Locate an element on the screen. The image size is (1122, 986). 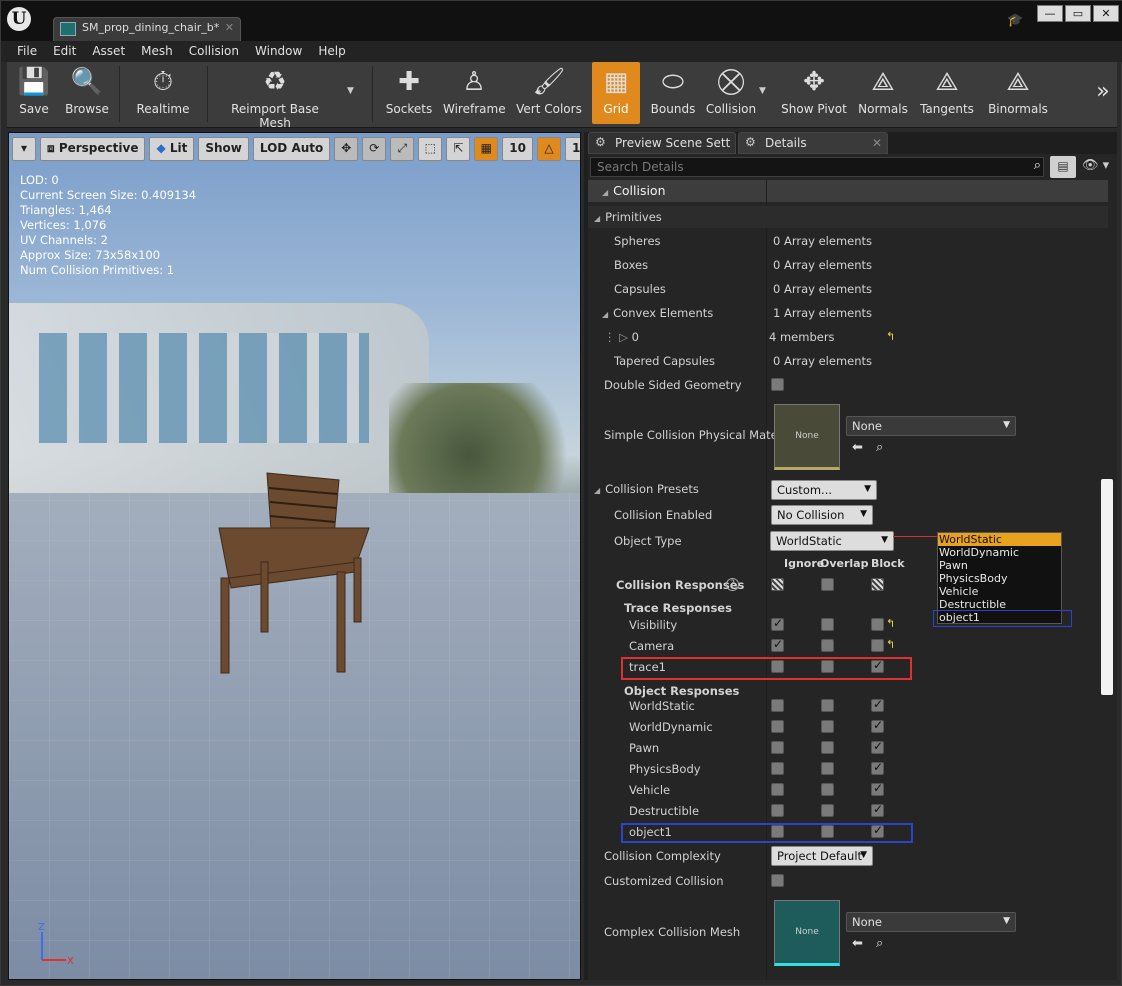
object-destructible-block-checkbox is located at coordinates (877, 809).